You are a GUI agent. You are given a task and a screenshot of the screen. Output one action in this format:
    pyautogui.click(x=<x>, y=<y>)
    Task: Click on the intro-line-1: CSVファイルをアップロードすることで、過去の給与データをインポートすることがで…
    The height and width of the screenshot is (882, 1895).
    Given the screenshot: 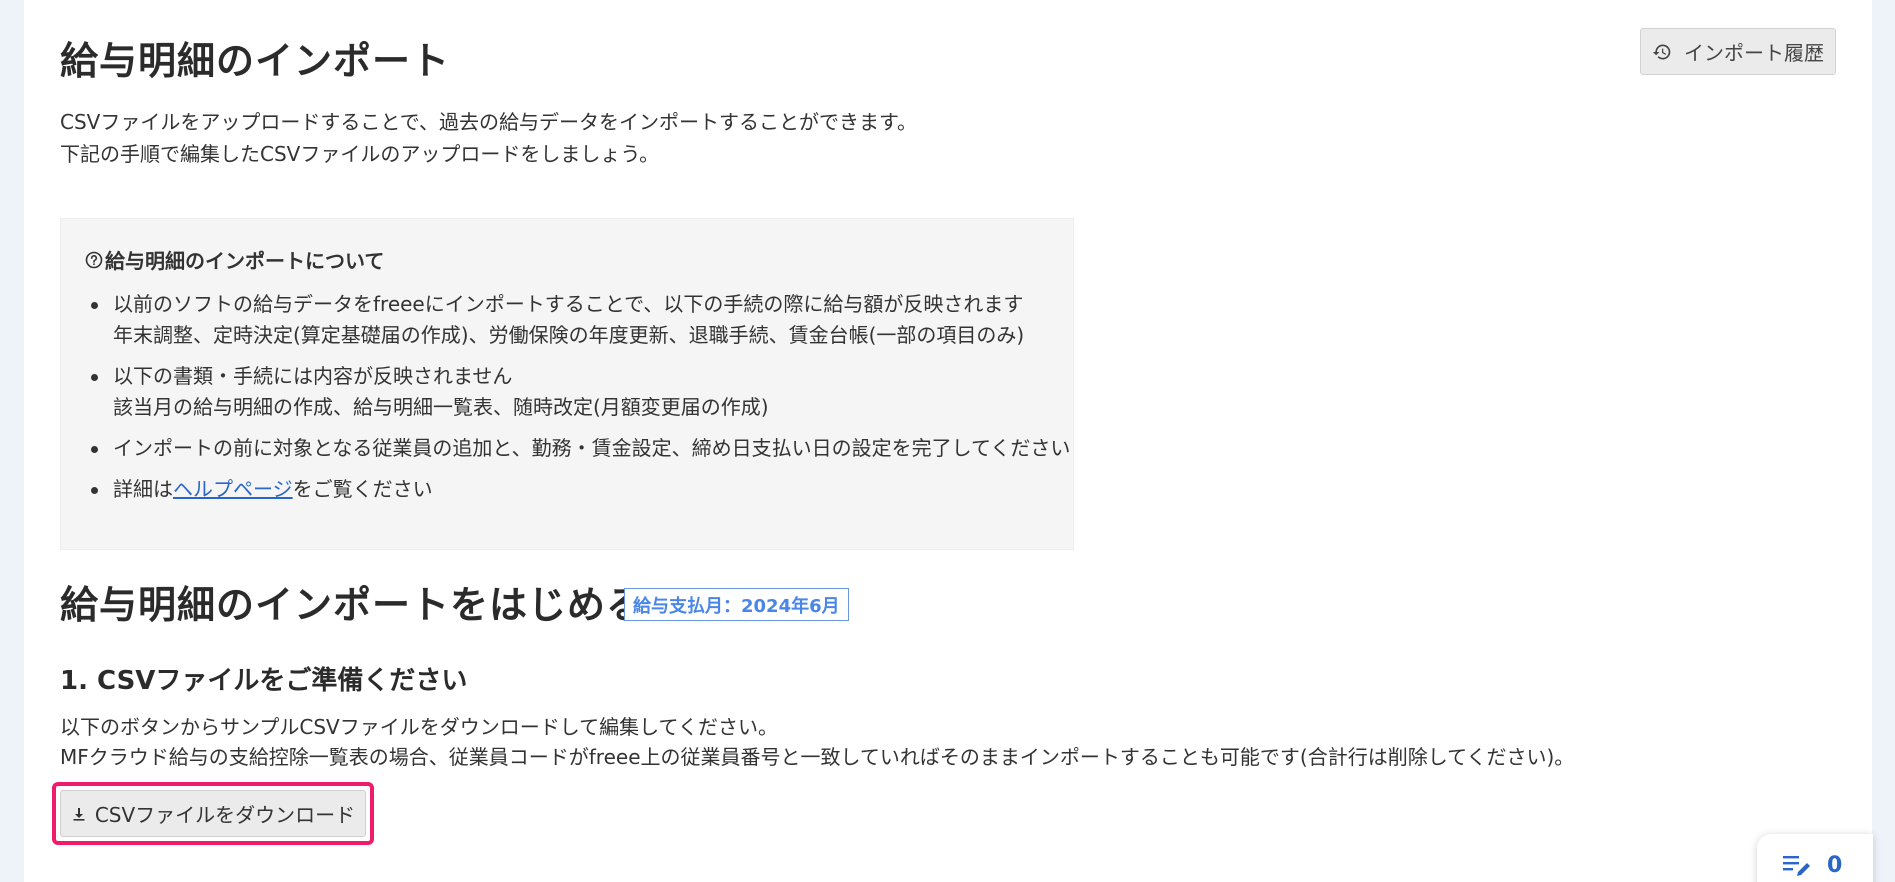 What is the action you would take?
    pyautogui.click(x=488, y=122)
    